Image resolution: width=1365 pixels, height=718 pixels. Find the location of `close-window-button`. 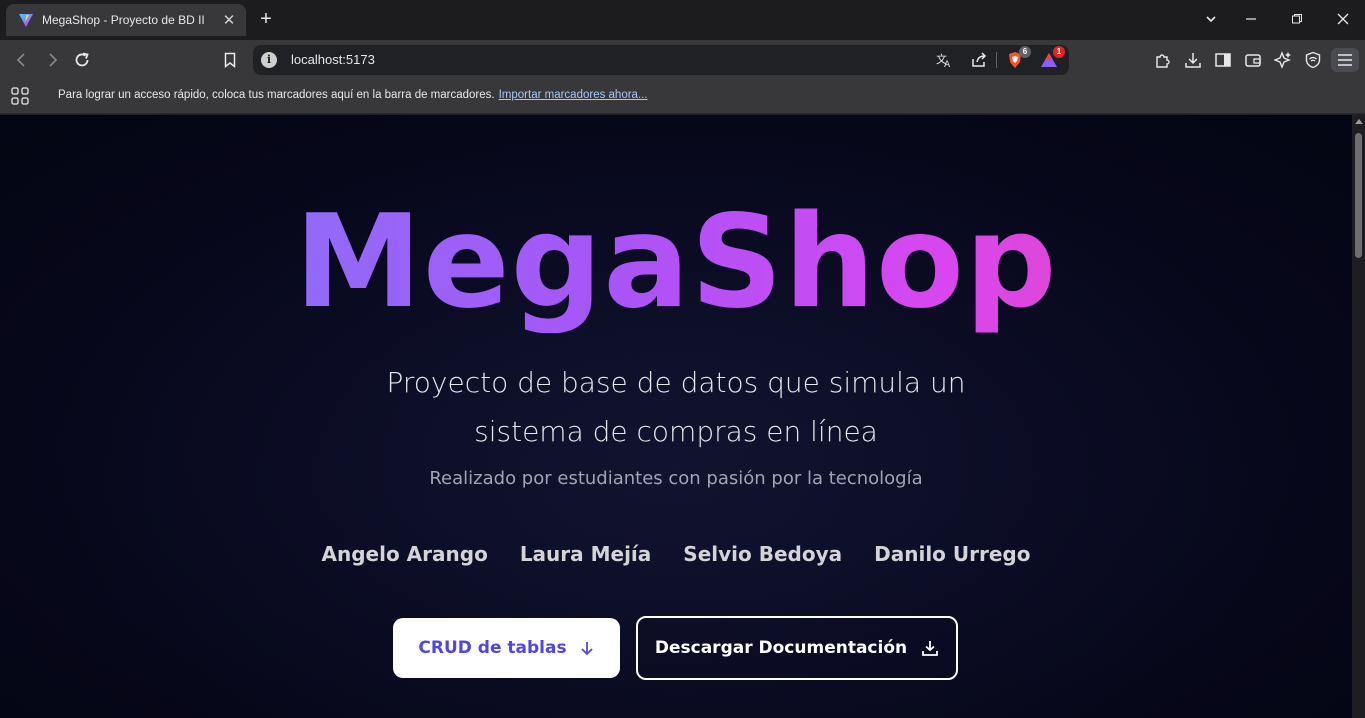

close-window-button is located at coordinates (1343, 20).